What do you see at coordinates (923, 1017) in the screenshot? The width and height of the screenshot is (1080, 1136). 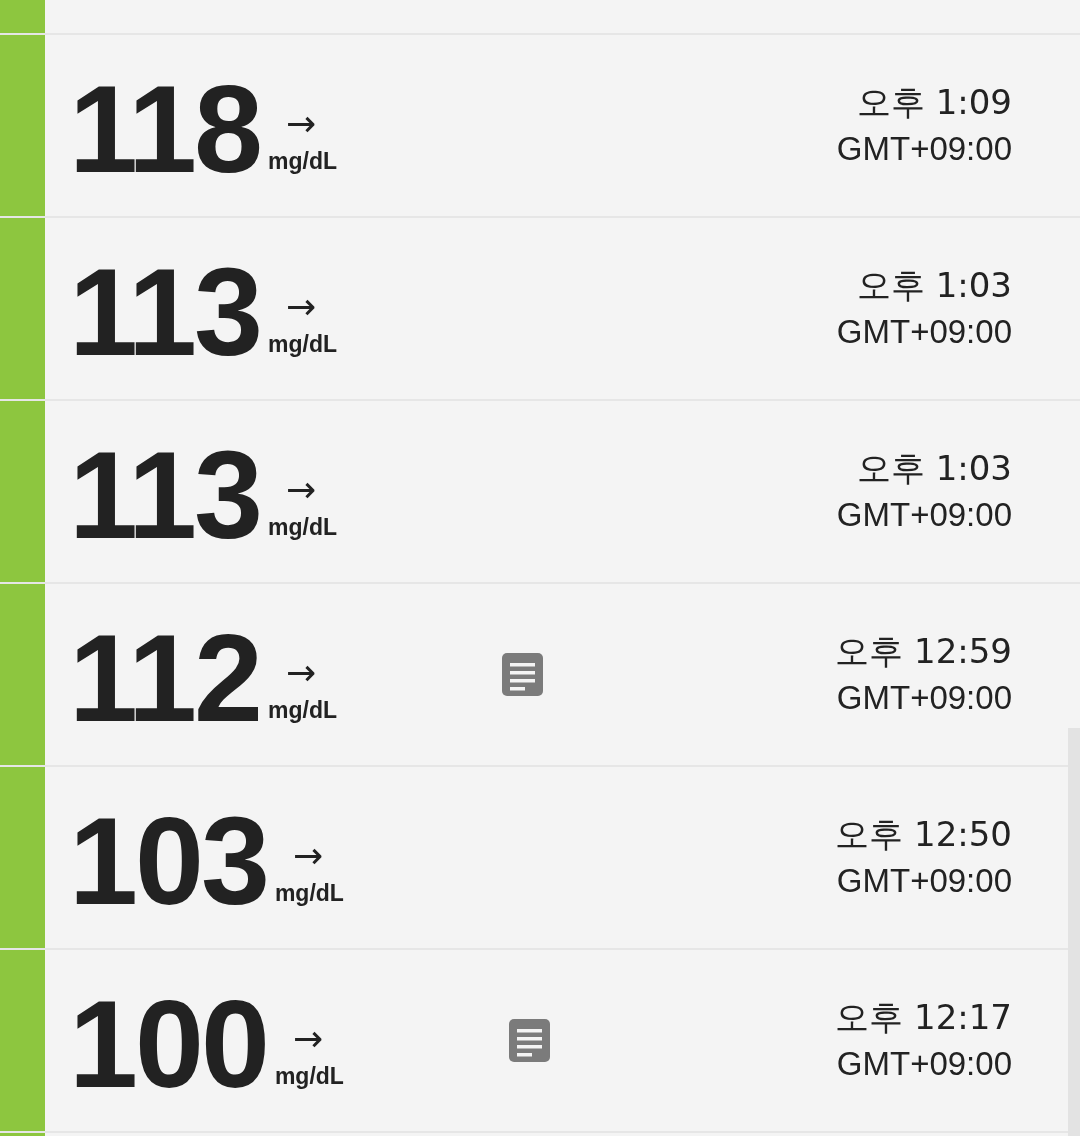 I see `reading-time: 오후 12:17` at bounding box center [923, 1017].